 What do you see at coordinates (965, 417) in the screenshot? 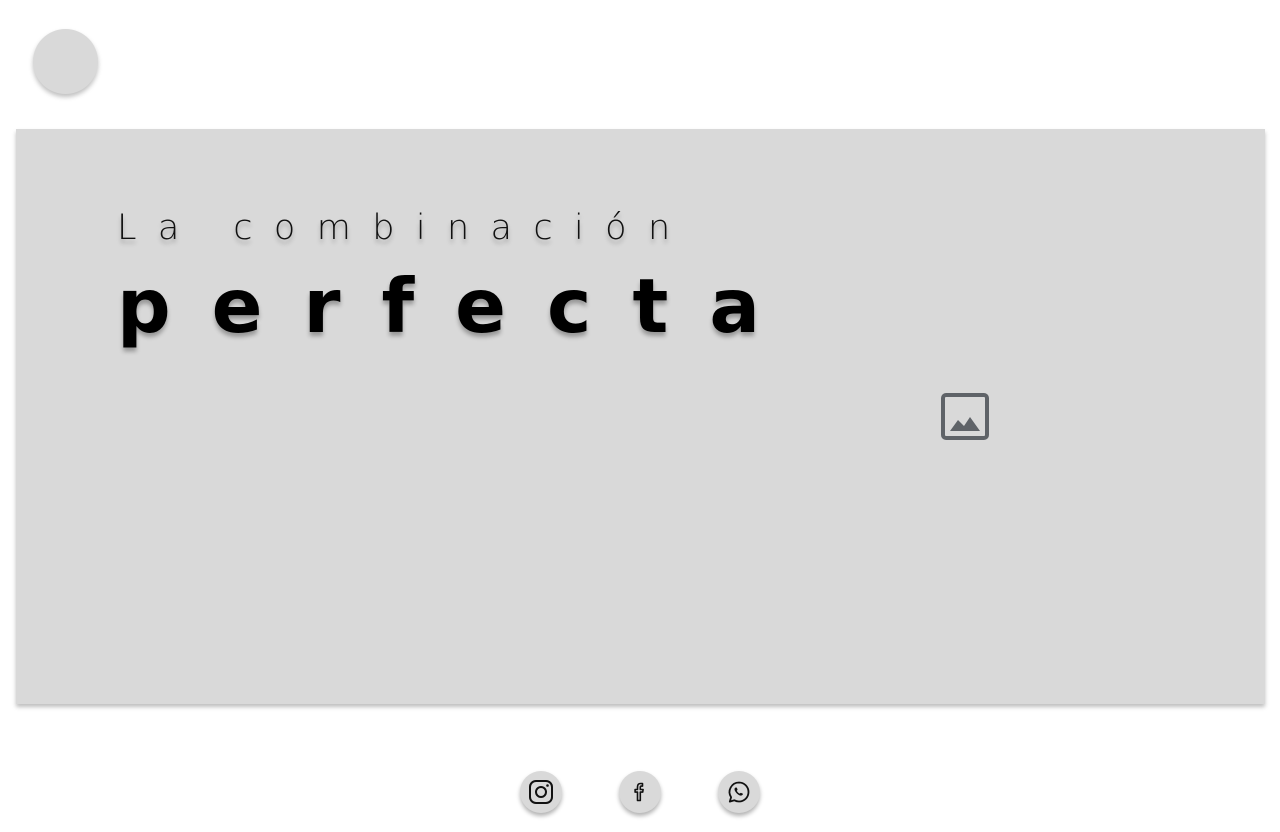
I see `image-placeholder-icon` at bounding box center [965, 417].